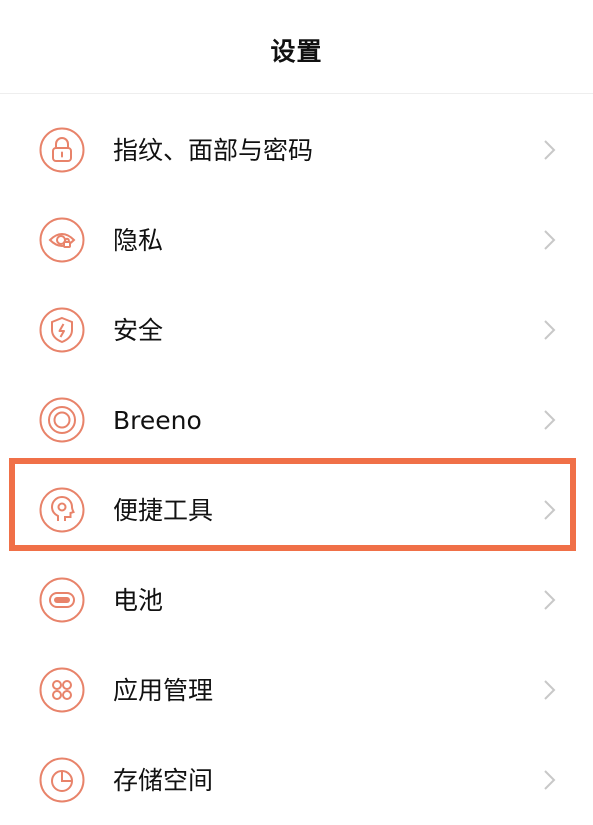  What do you see at coordinates (138, 330) in the screenshot?
I see `settings-item-label: 安全` at bounding box center [138, 330].